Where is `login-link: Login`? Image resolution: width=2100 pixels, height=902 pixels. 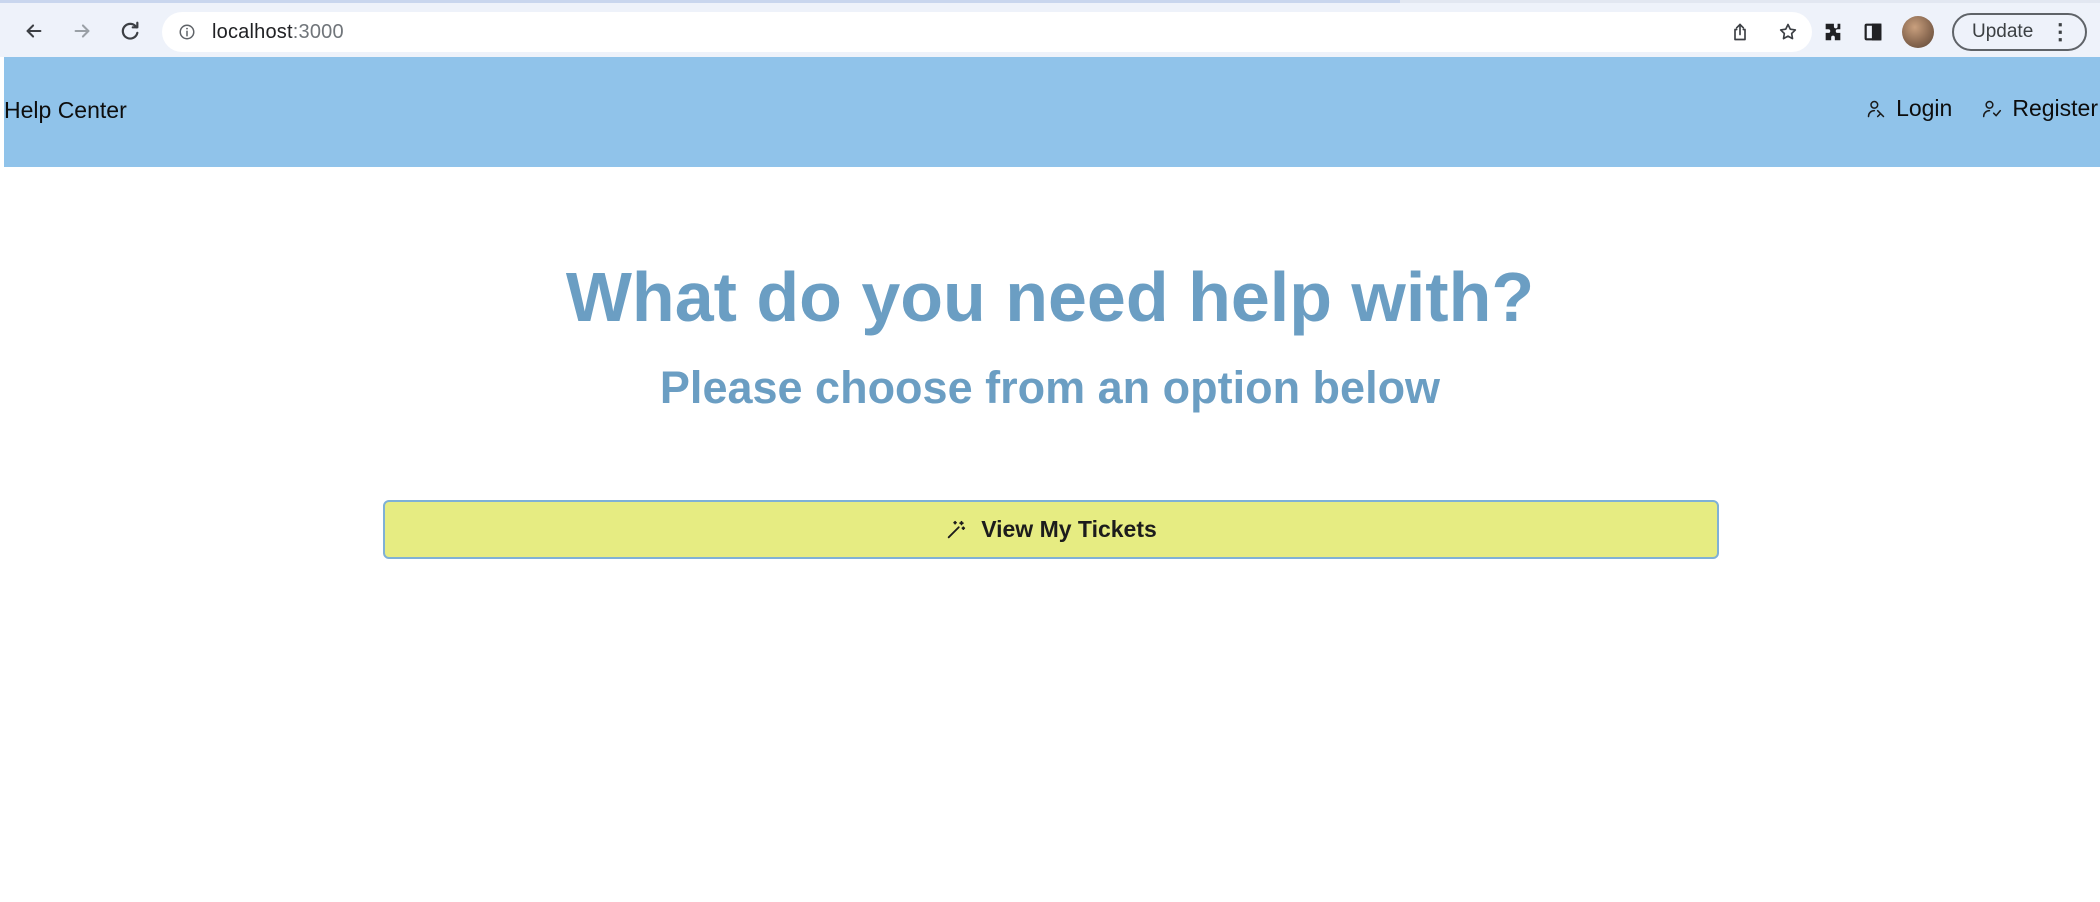 login-link: Login is located at coordinates (1909, 108).